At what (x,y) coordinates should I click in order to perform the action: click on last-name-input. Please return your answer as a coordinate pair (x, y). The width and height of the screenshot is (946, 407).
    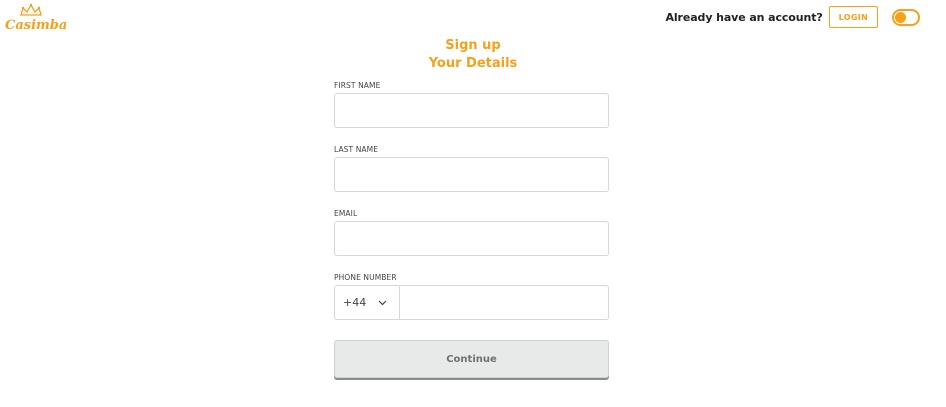
    Looking at the image, I should click on (471, 174).